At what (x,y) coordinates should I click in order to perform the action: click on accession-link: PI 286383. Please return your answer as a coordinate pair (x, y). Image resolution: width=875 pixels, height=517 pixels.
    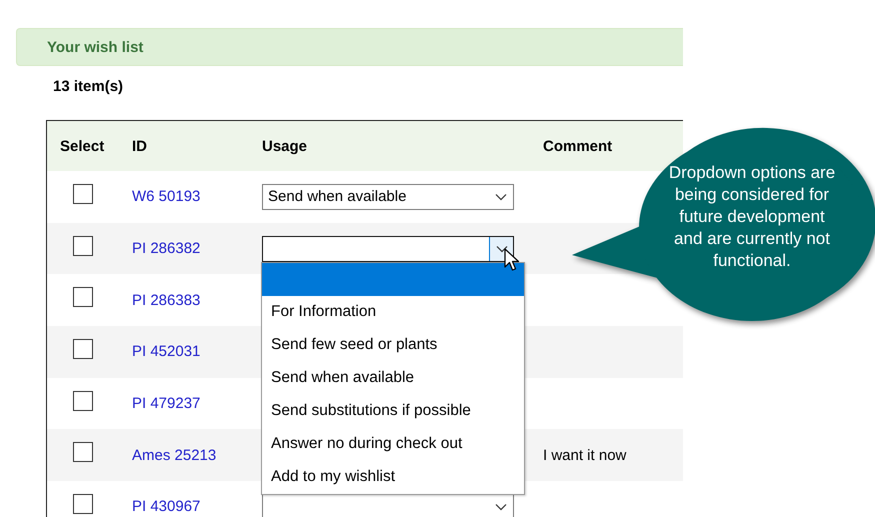
    Looking at the image, I should click on (166, 300).